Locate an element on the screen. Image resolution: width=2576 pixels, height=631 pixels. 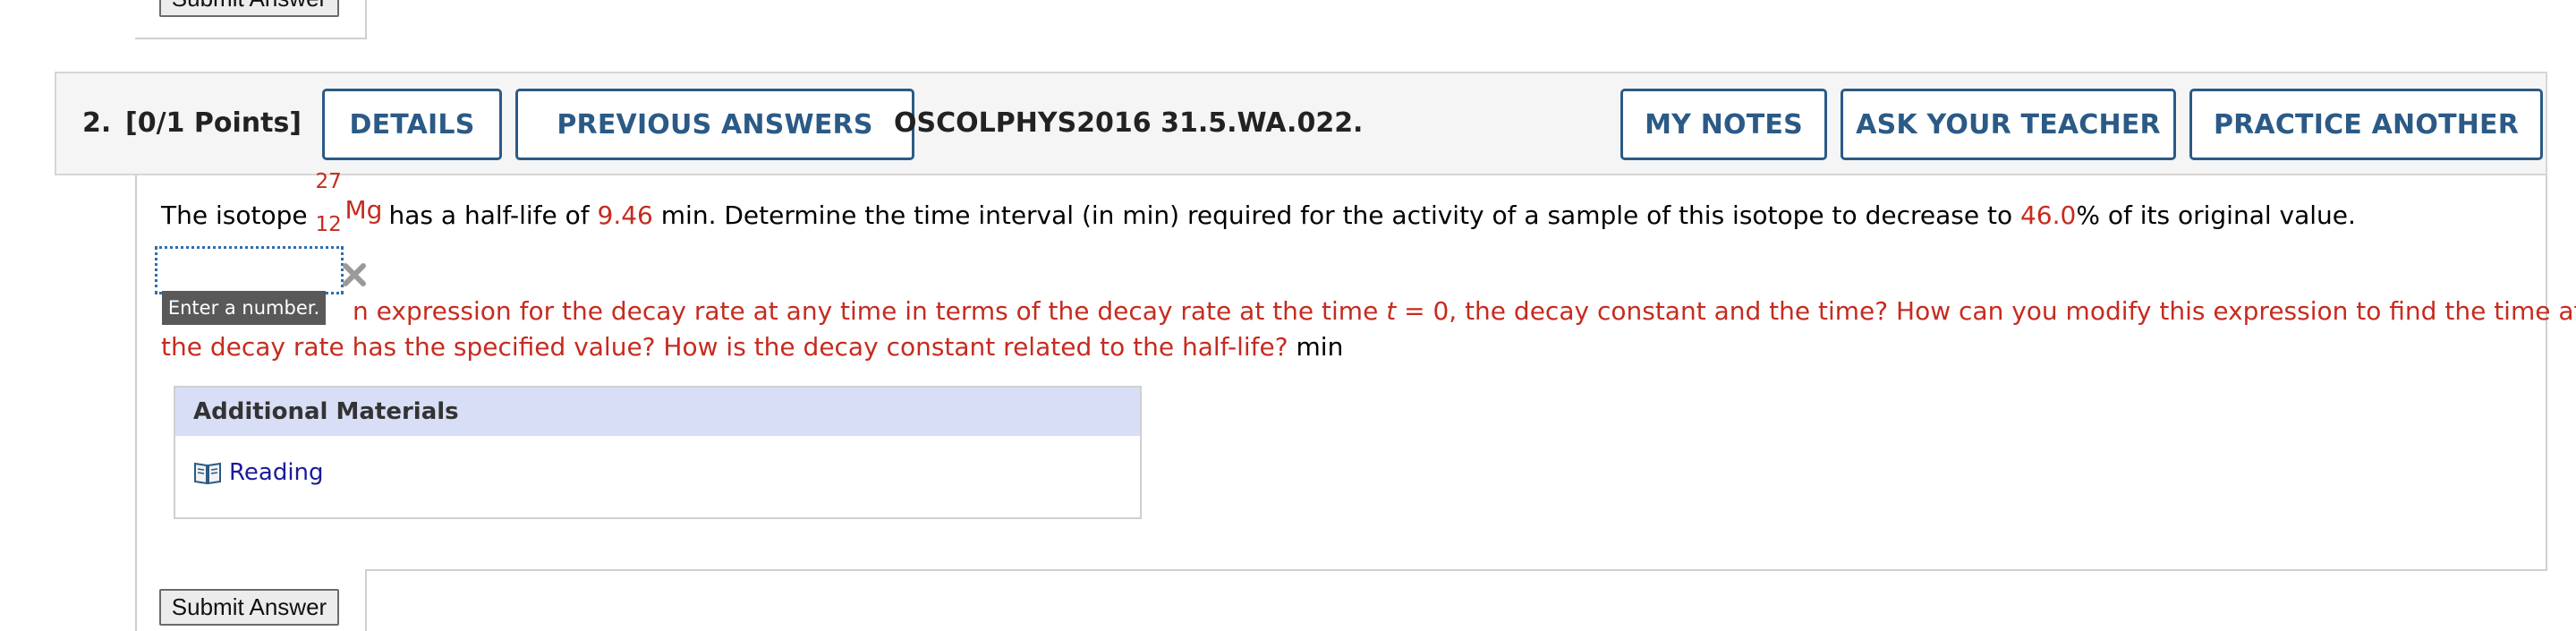
input-tooltip: Enter a number. is located at coordinates (244, 308).